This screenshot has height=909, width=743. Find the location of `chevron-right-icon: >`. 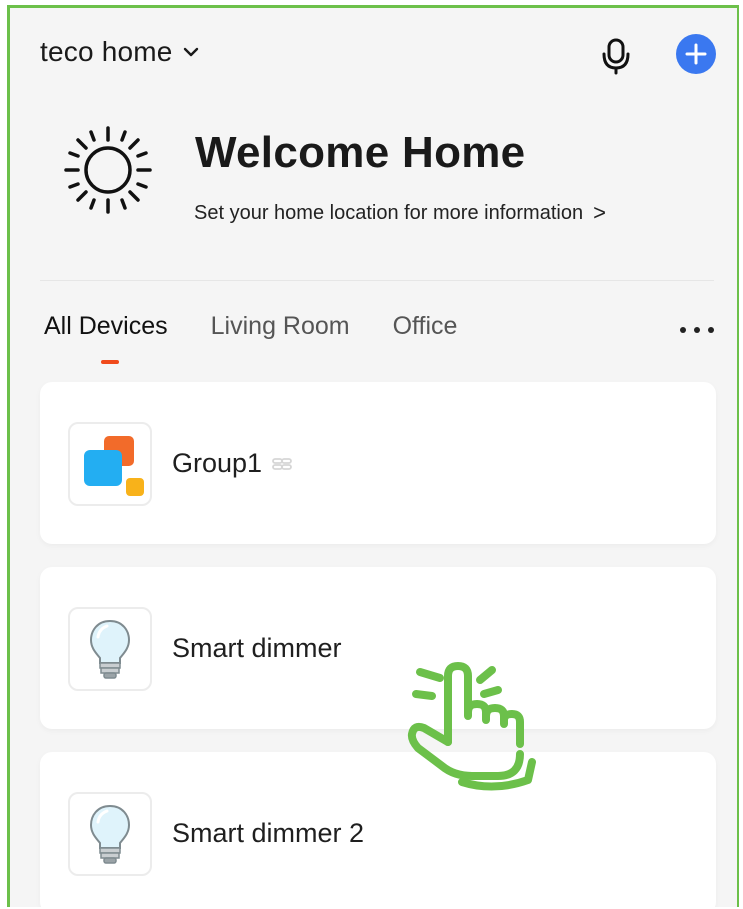

chevron-right-icon: > is located at coordinates (599, 212).